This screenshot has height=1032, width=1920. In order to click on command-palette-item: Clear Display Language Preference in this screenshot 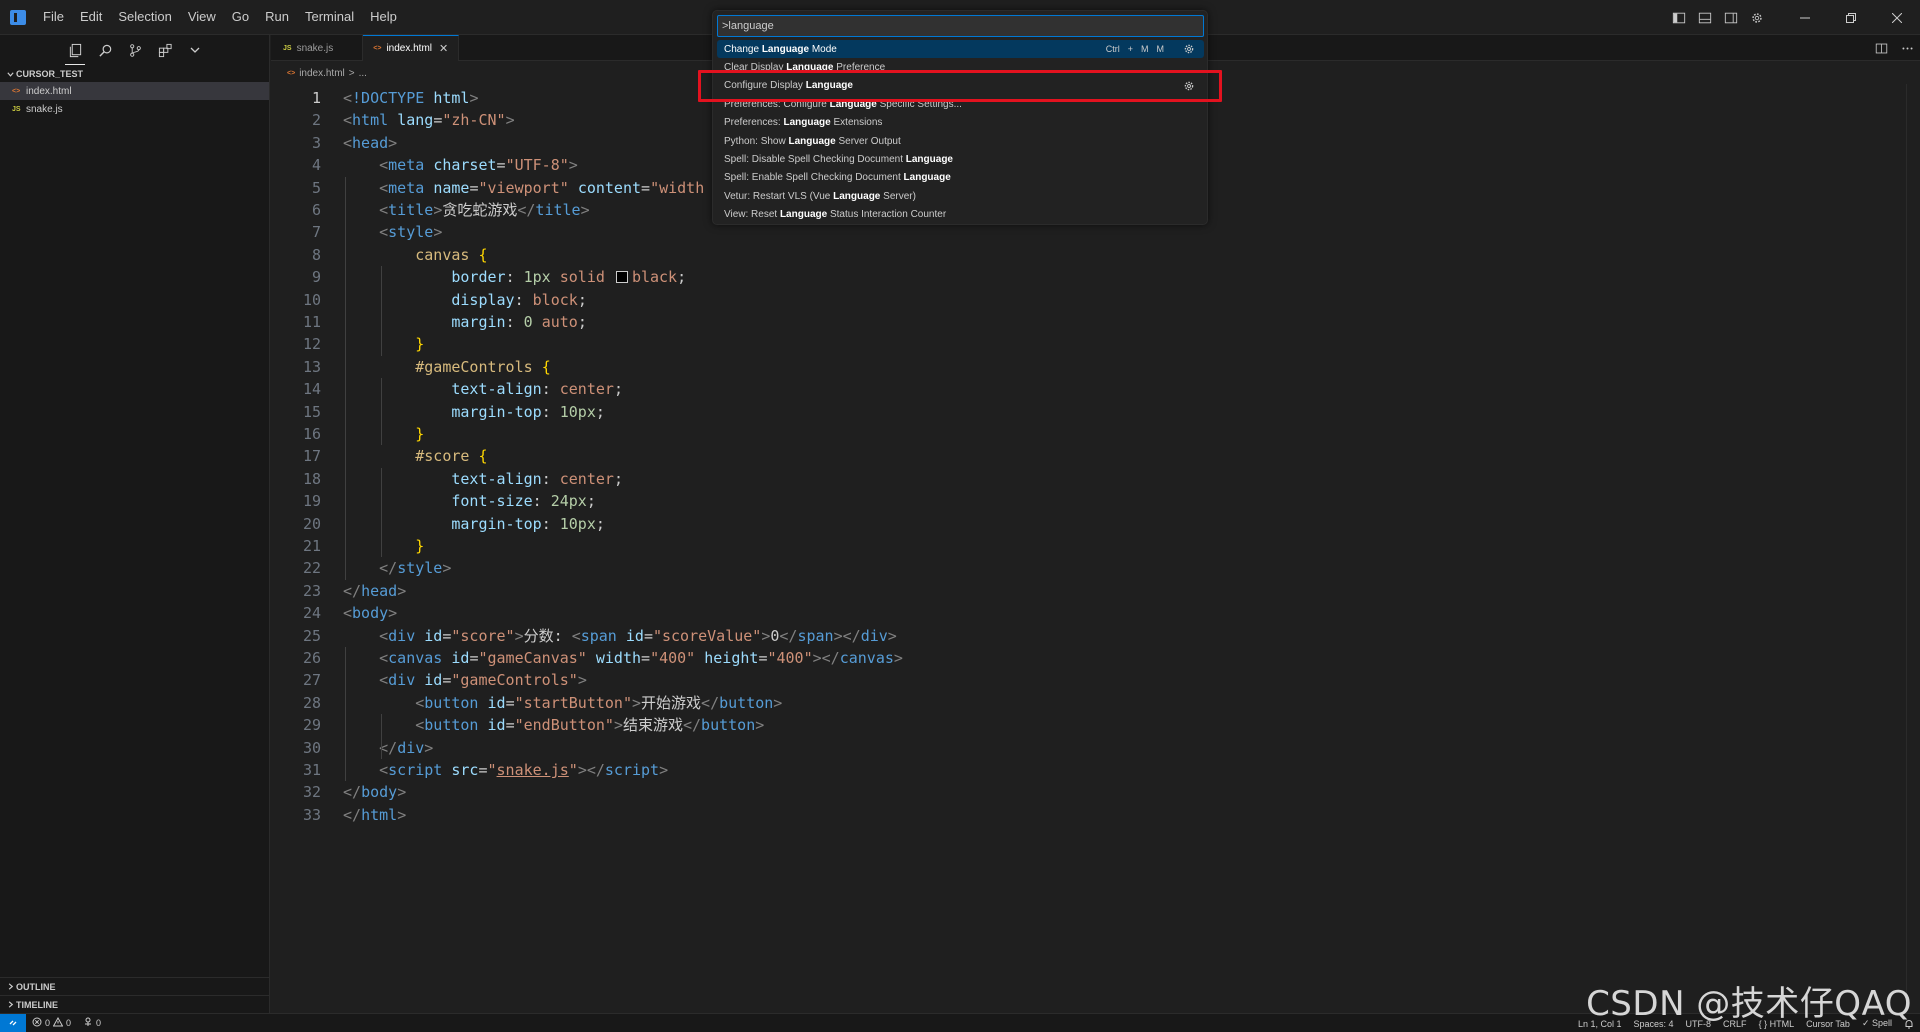, I will do `click(960, 67)`.